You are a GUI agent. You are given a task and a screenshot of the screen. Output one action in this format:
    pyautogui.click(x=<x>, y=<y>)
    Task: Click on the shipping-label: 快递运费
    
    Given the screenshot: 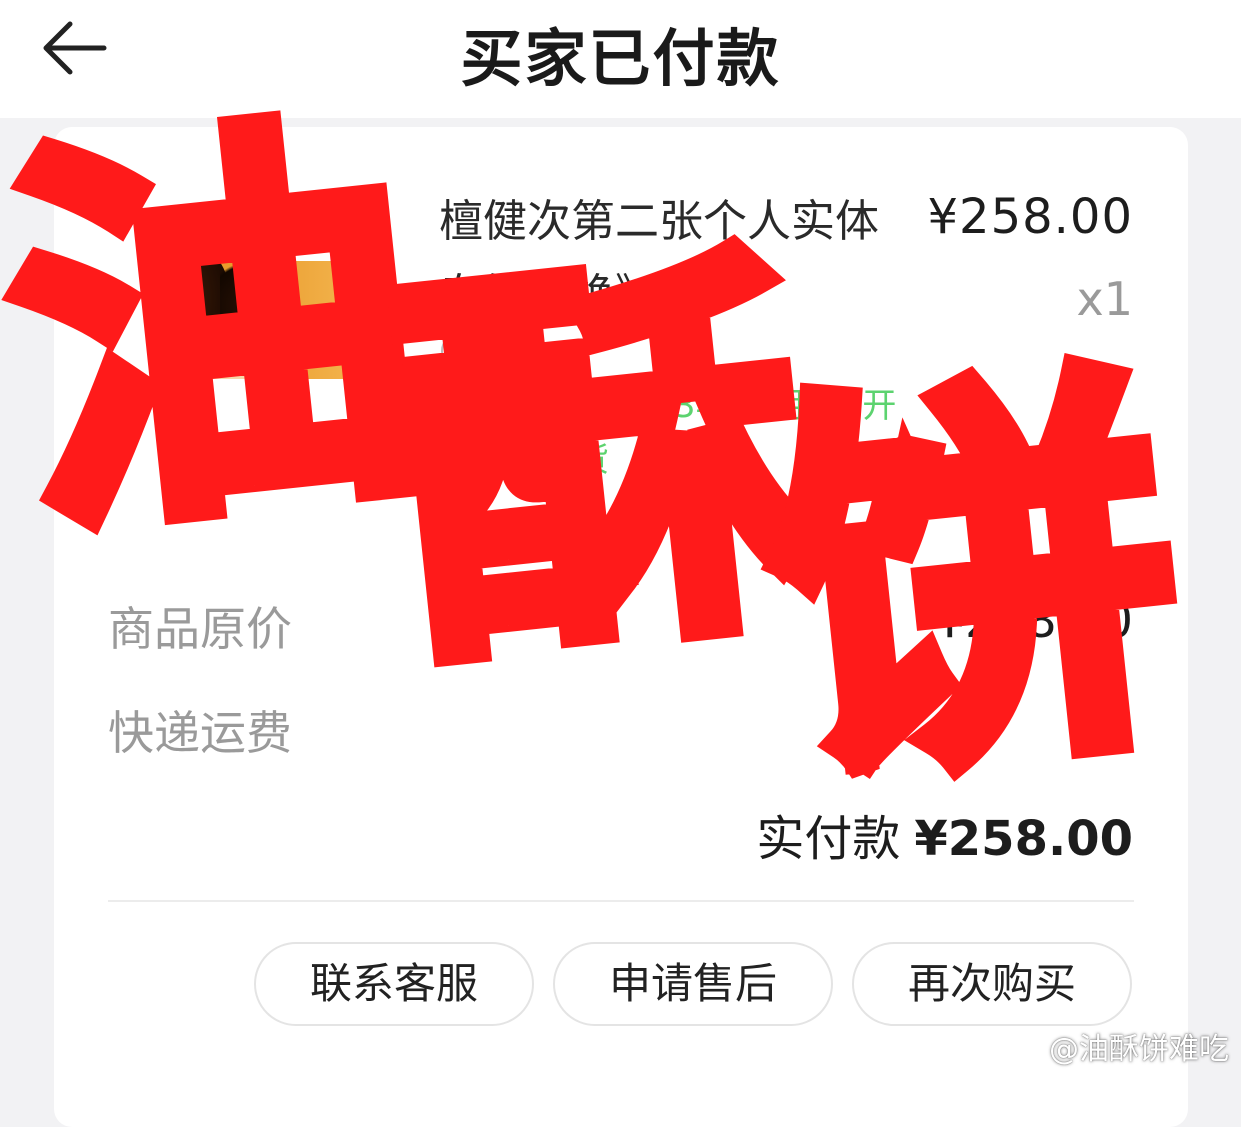 What is the action you would take?
    pyautogui.click(x=200, y=733)
    